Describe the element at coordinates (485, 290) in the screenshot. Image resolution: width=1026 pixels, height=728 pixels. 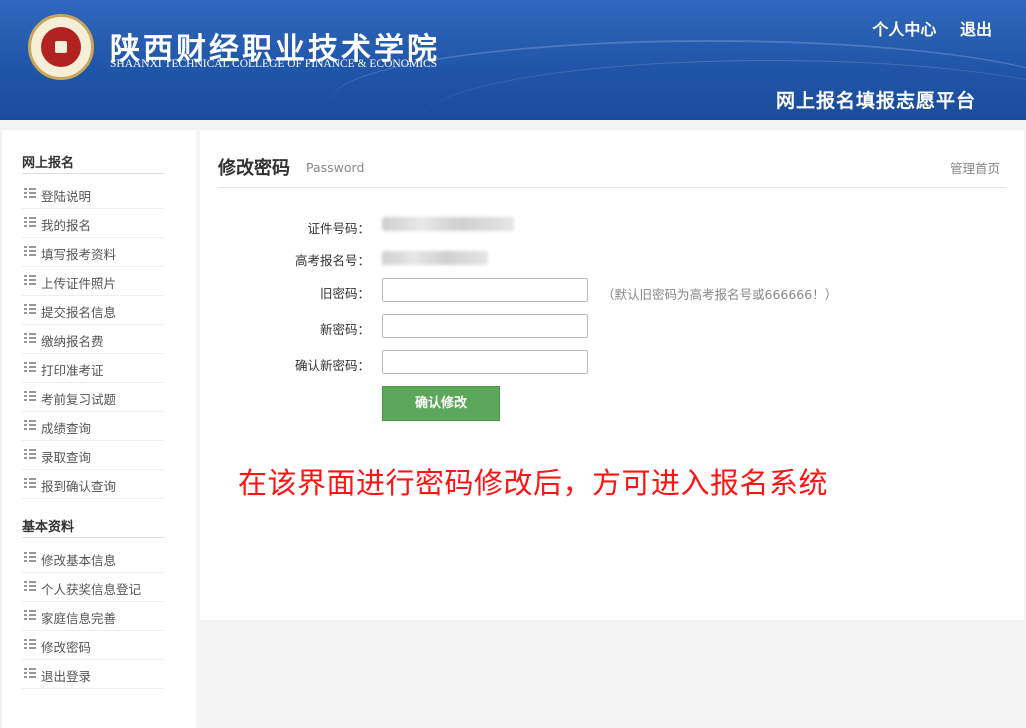
I see `old-password-input` at that location.